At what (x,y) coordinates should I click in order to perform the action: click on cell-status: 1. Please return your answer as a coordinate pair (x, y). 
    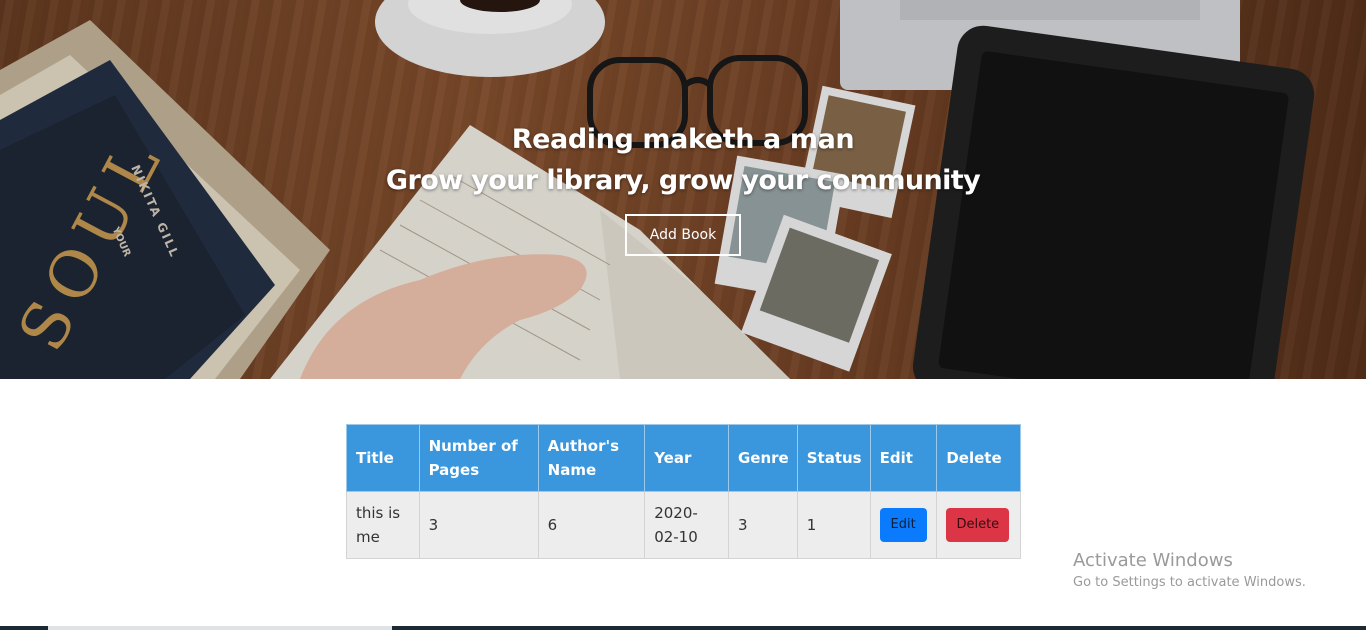
    Looking at the image, I should click on (833, 525).